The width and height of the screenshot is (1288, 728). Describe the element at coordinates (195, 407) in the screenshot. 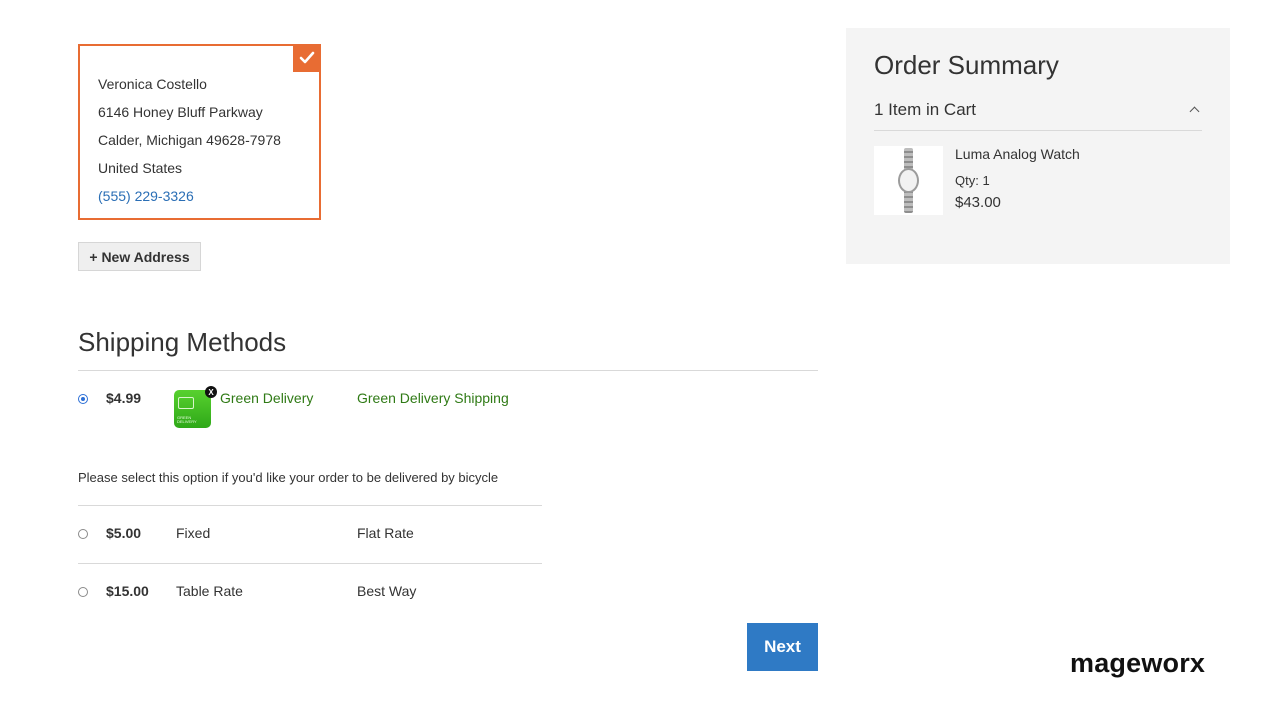

I see `green-delivery-icon: GREEN DELIVERY X` at that location.